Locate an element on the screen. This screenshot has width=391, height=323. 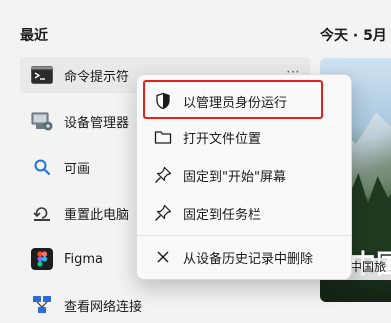
card-caption: 中国旅 is located at coordinates (368, 267).